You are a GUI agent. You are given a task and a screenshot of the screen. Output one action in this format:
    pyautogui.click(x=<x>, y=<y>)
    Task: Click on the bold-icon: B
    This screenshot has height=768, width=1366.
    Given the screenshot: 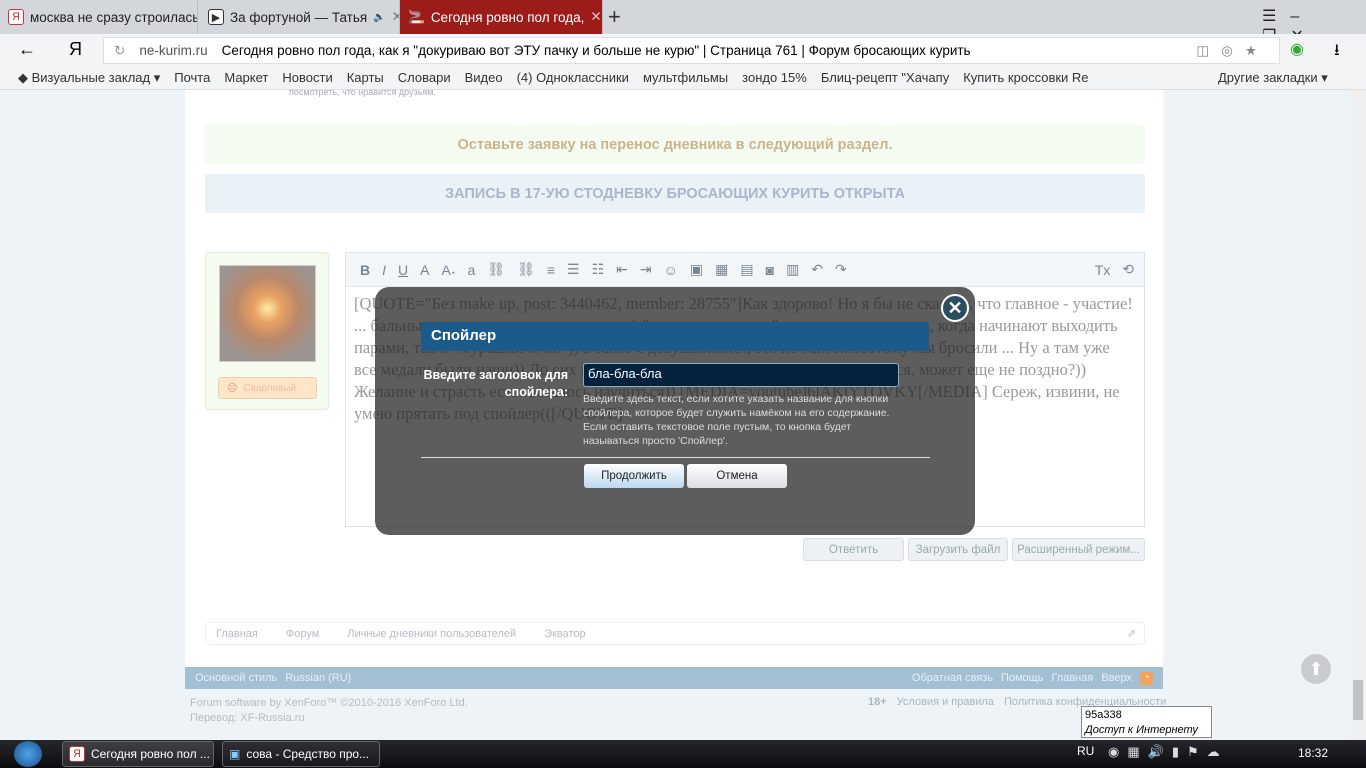 What is the action you would take?
    pyautogui.click(x=365, y=270)
    